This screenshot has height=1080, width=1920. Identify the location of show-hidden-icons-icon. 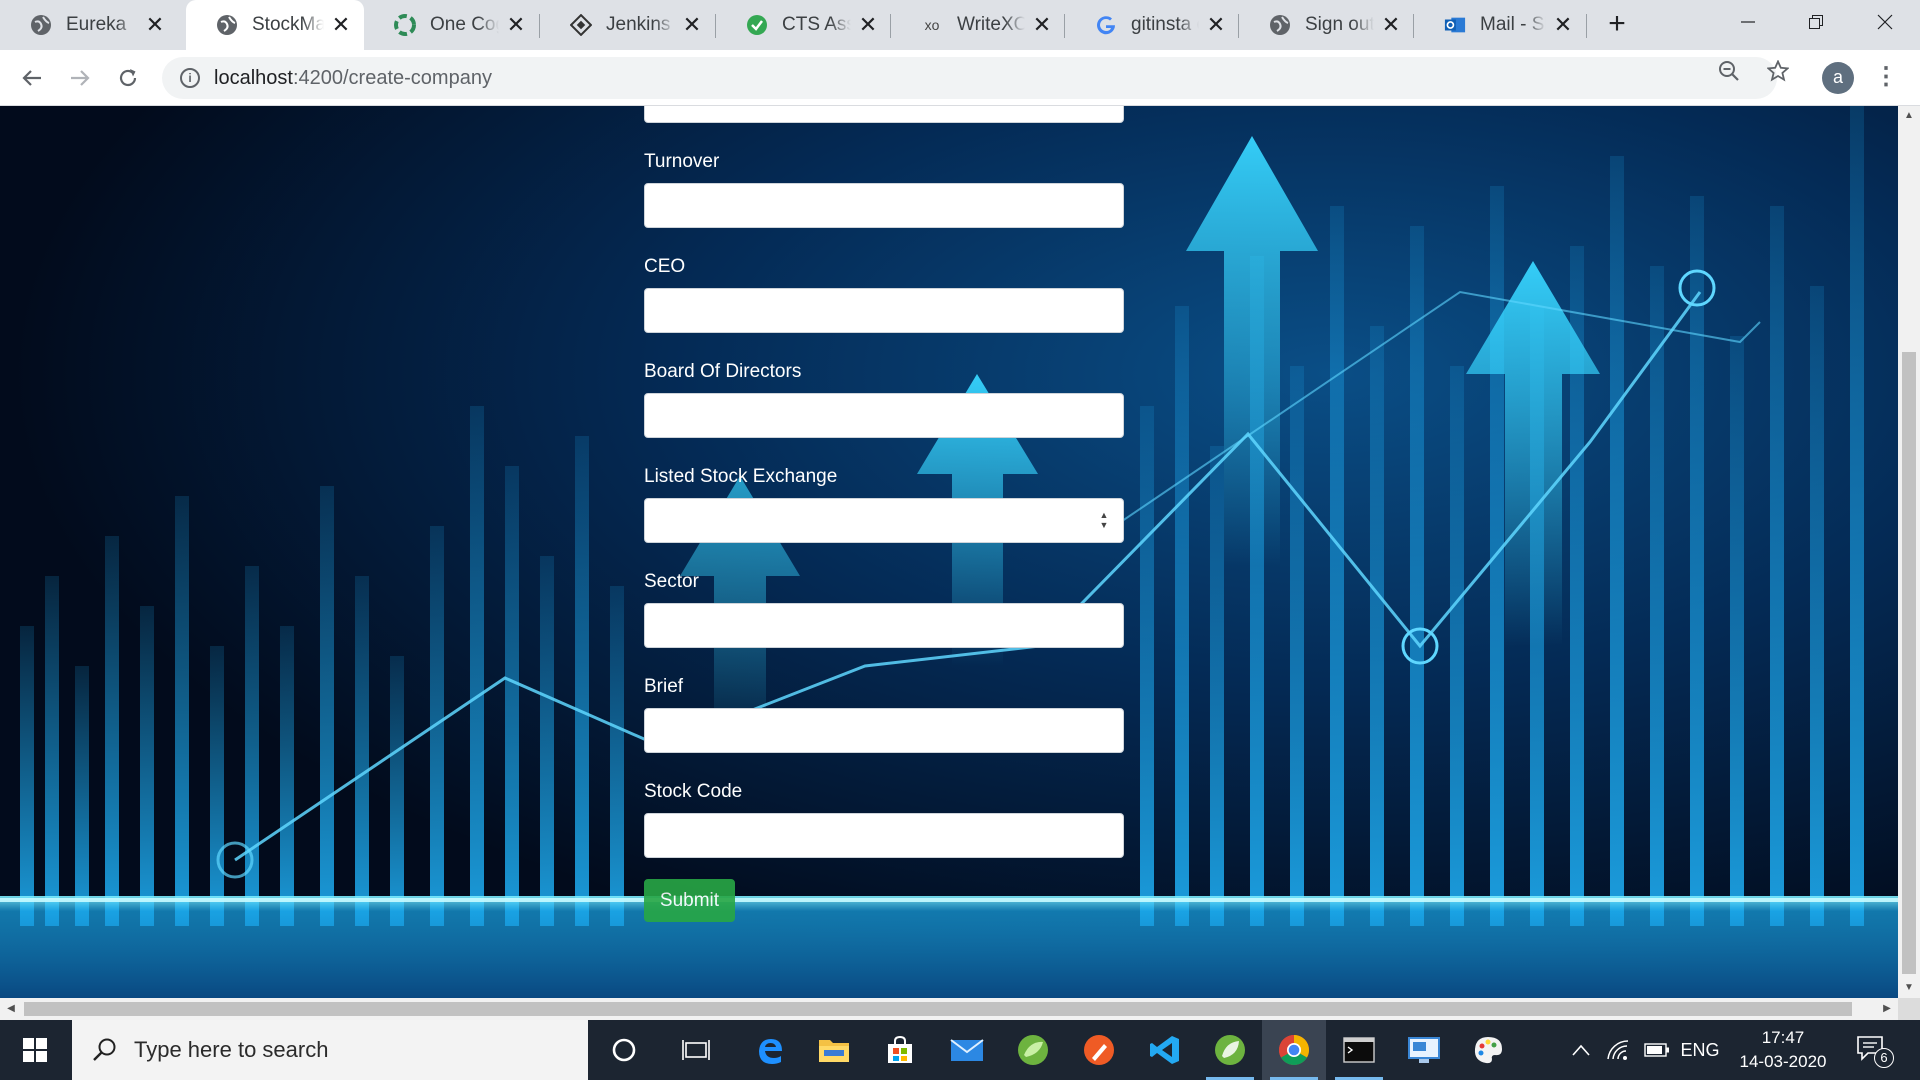
(1581, 1050).